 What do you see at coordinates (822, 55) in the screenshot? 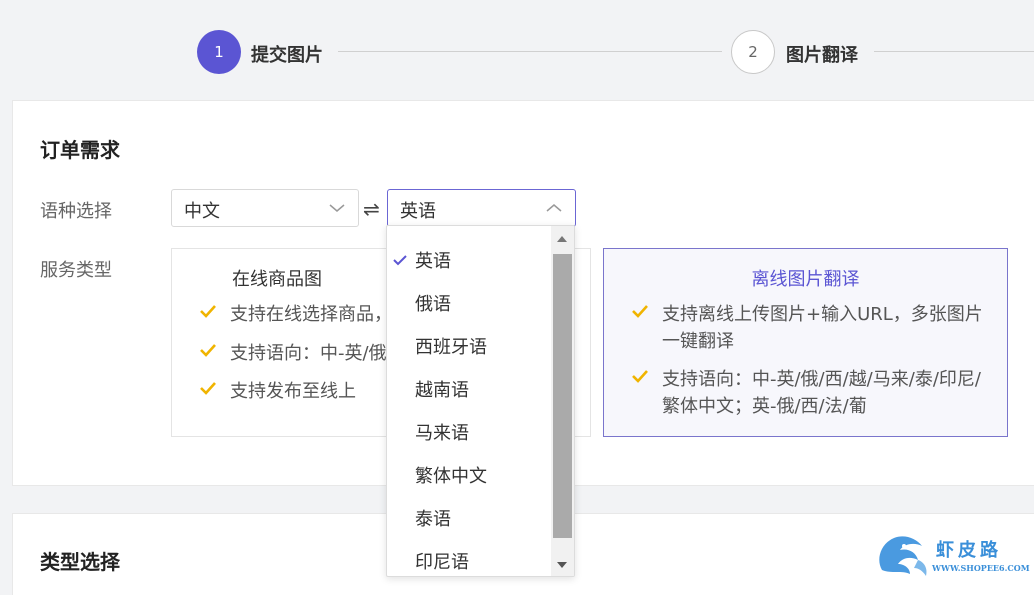
I see `step-2-label: 图片翻译` at bounding box center [822, 55].